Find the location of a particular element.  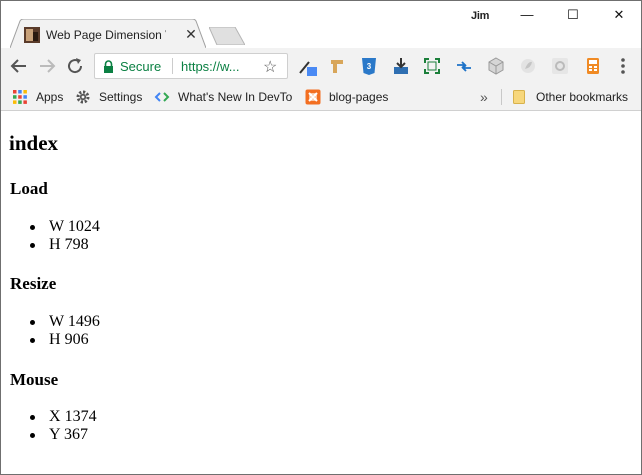

svg-text: 3 is located at coordinates (369, 66).